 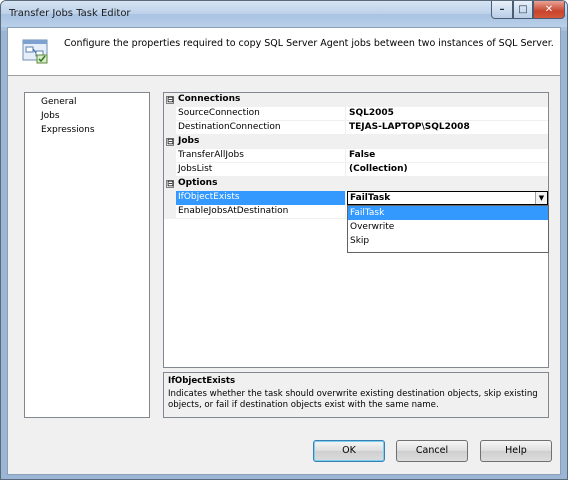 I want to click on dropdown-option-skip: Skip, so click(x=448, y=241).